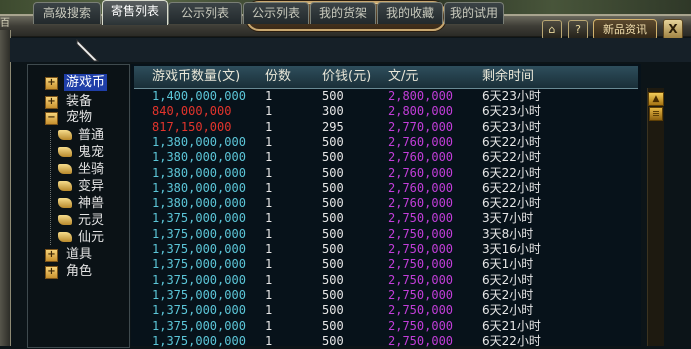 This screenshot has width=691, height=349. What do you see at coordinates (343, 13) in the screenshot?
I see `tab-my-shelf: 我的货架` at bounding box center [343, 13].